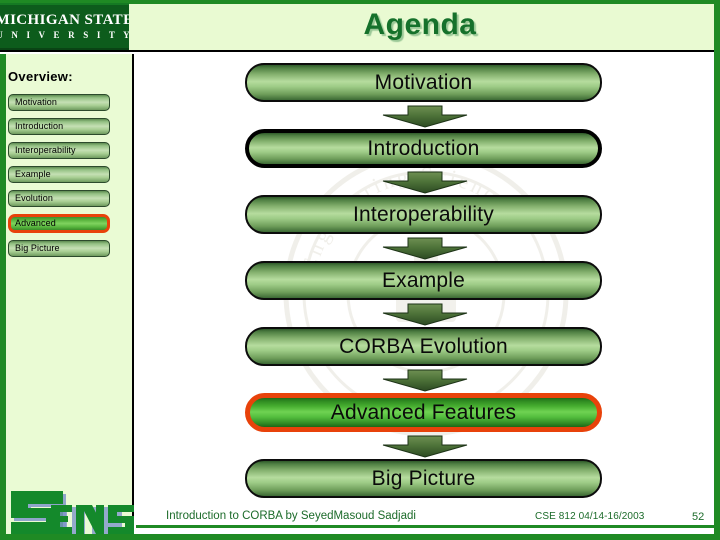 This screenshot has width=720, height=540. I want to click on flow-box-label: Big Picture, so click(423, 478).